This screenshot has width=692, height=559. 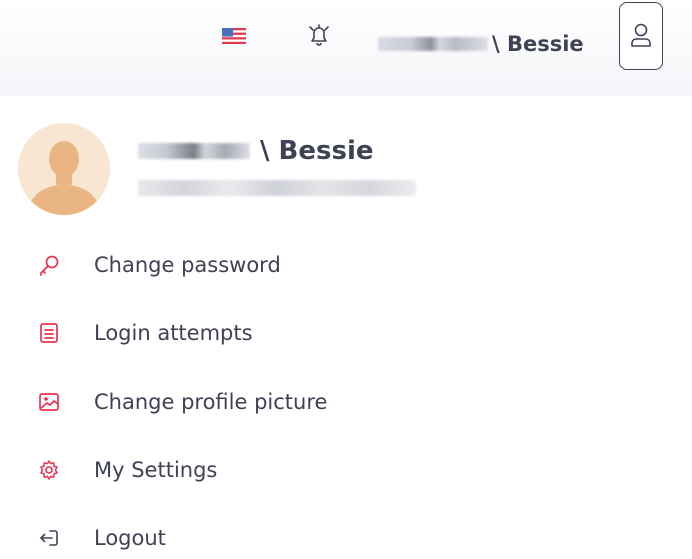 What do you see at coordinates (194, 151) in the screenshot?
I see `redacted-profile-tenant` at bounding box center [194, 151].